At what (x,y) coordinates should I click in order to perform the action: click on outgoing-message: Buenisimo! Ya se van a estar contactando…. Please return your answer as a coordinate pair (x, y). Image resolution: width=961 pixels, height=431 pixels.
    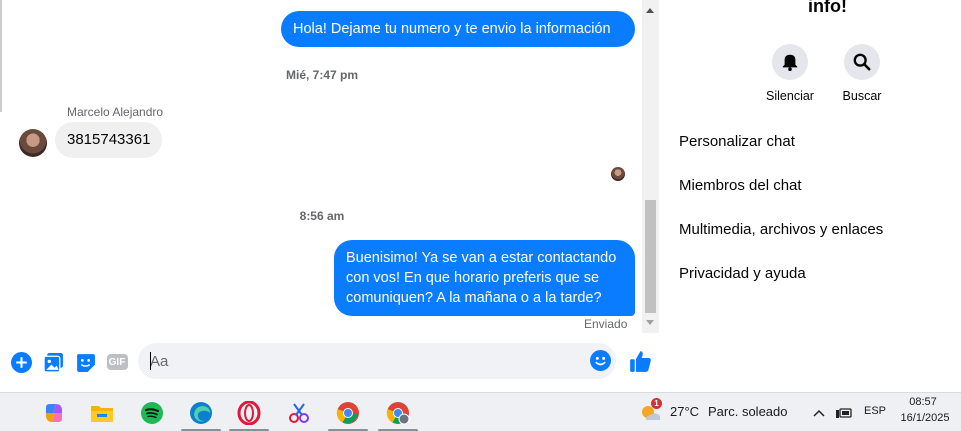
    Looking at the image, I should click on (484, 278).